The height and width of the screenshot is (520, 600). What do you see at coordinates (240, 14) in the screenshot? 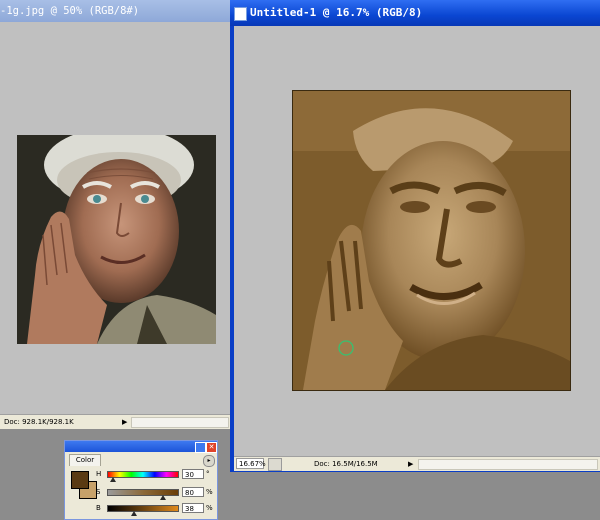
I see `doc-icon` at bounding box center [240, 14].